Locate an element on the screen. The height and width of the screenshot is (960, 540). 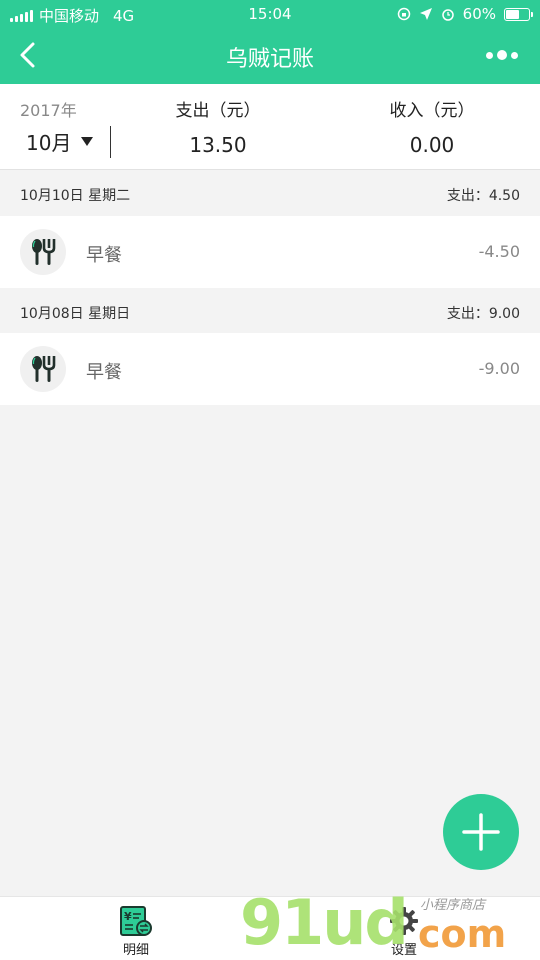
day-date: 10月10日 星期二 is located at coordinates (75, 196).